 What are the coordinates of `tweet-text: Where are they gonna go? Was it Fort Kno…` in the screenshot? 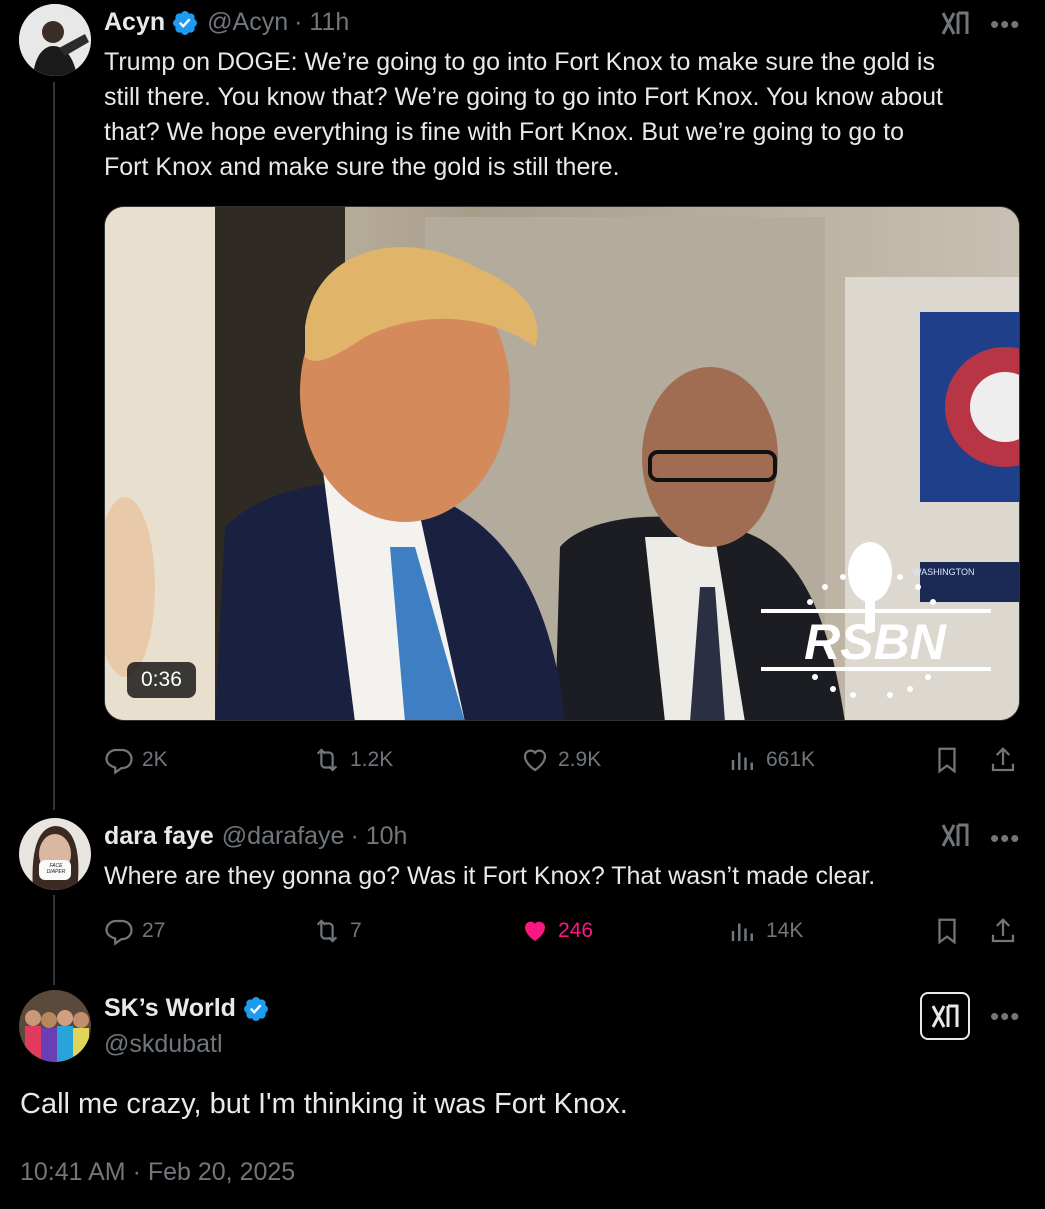 It's located at (490, 876).